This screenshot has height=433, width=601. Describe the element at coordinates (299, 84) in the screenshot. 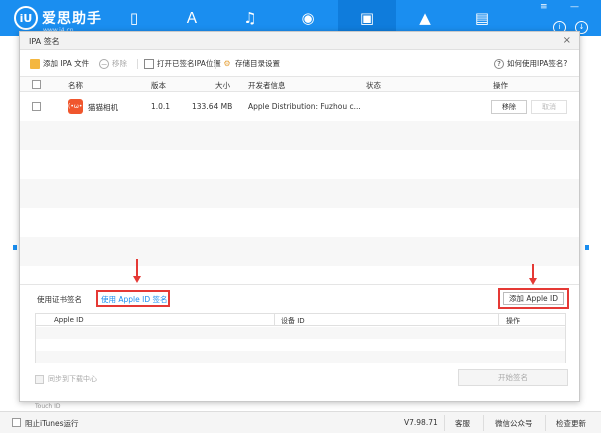

I see `ipa-table-header: 名称 版本 大小 开发者信息 状态 操作` at that location.